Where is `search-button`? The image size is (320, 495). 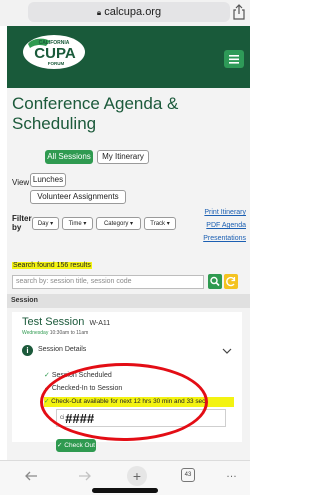 search-button is located at coordinates (215, 281).